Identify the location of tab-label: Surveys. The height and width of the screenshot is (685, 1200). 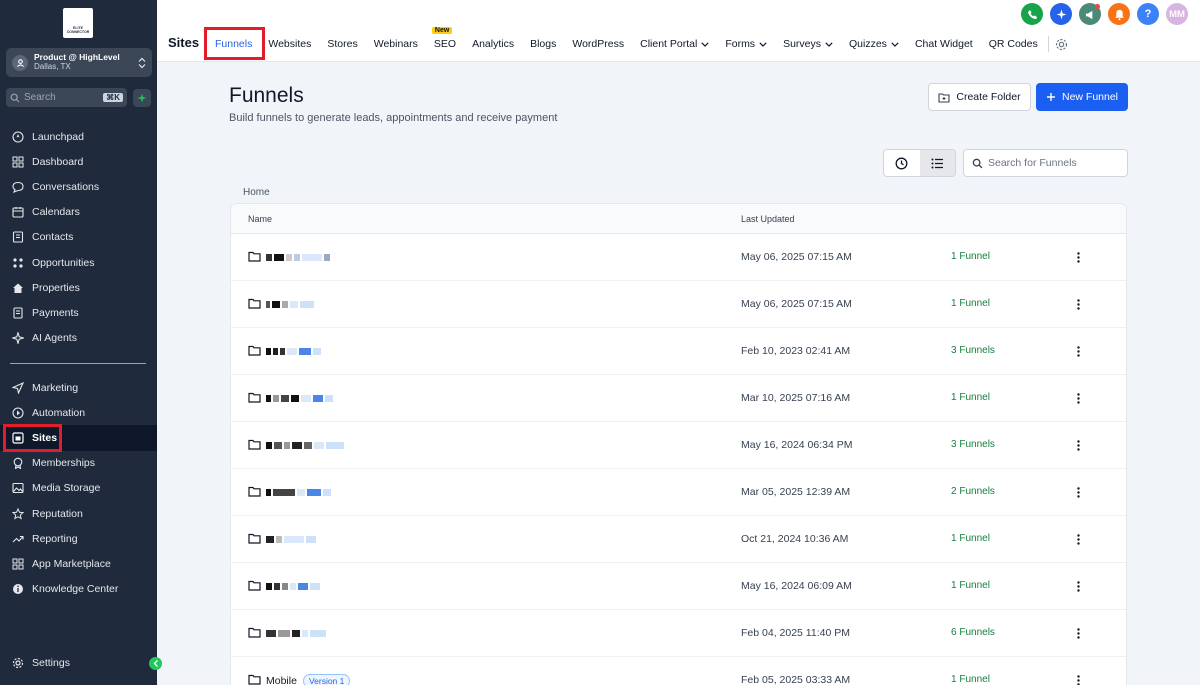
(802, 44).